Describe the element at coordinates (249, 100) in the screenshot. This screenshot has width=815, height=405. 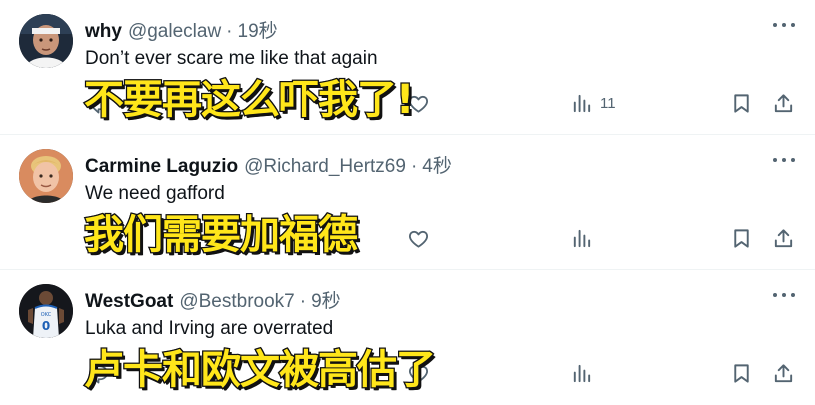
I see `subtitle-caption: 不要再这么吓我了!` at that location.